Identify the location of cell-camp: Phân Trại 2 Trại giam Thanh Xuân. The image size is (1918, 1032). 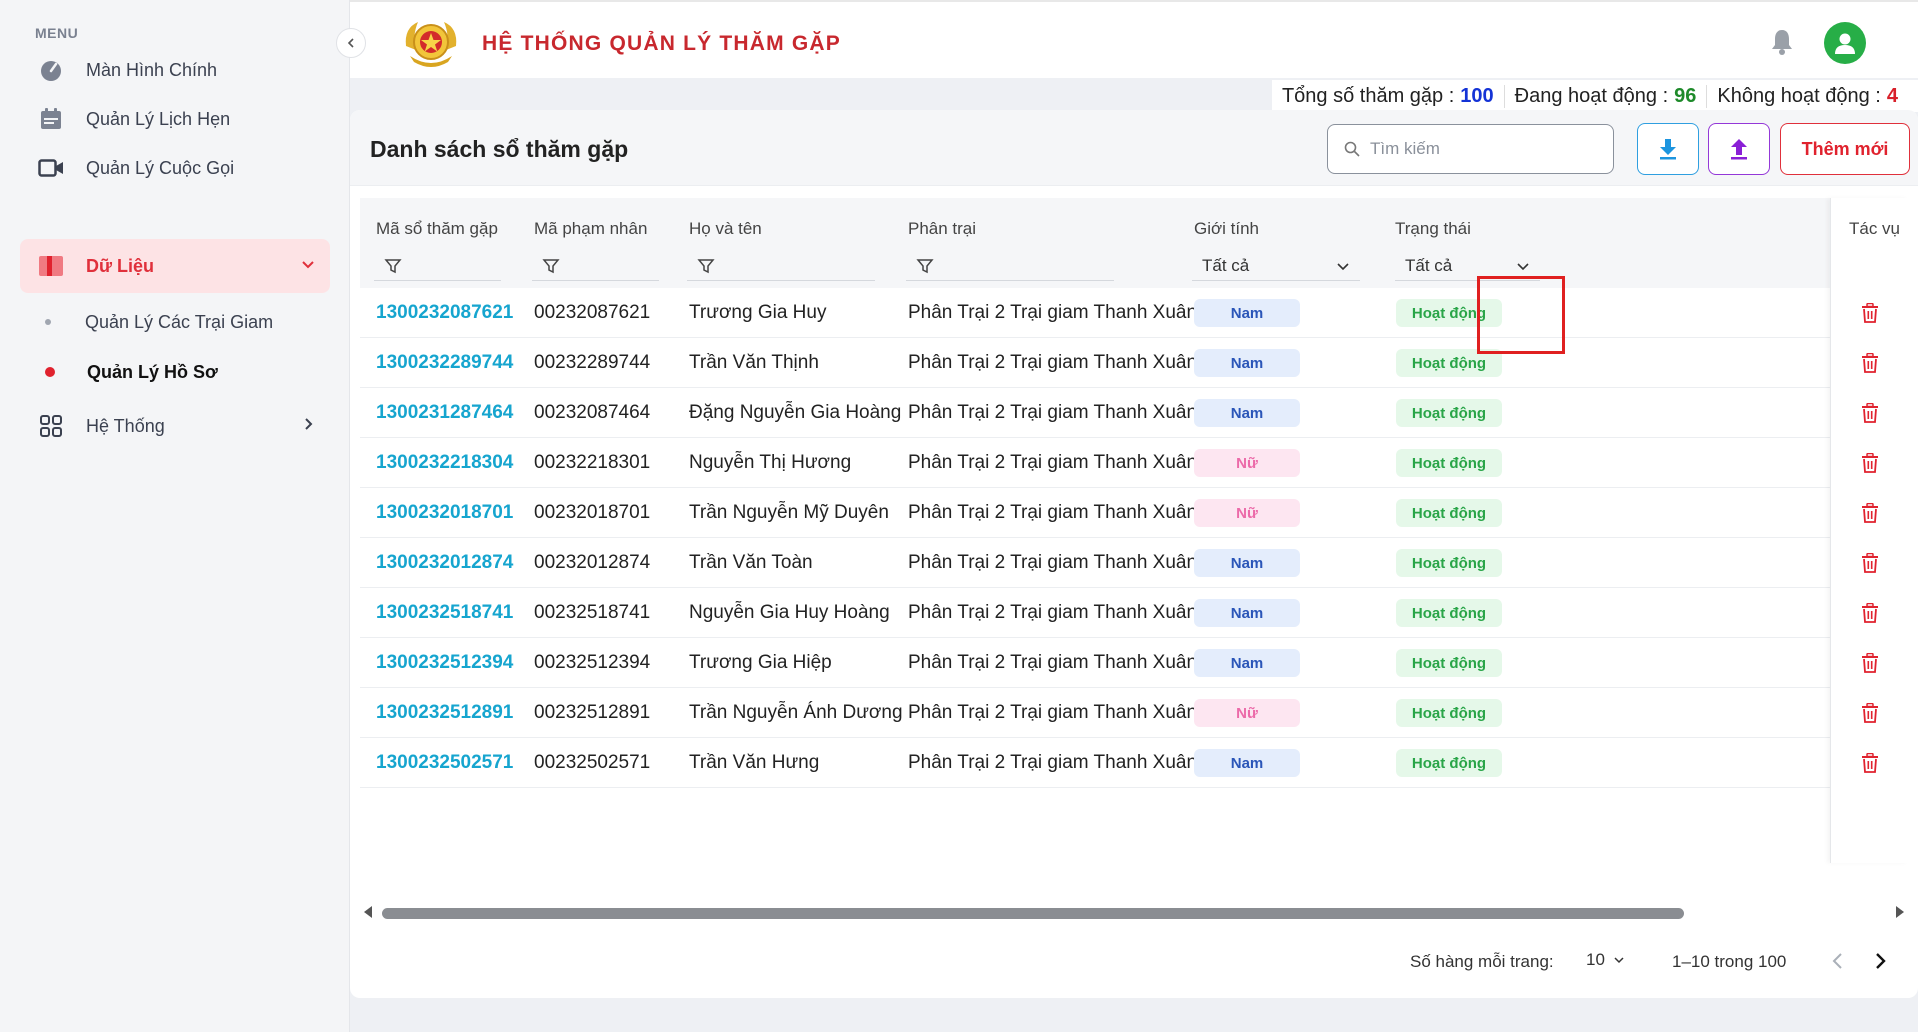
(1052, 563).